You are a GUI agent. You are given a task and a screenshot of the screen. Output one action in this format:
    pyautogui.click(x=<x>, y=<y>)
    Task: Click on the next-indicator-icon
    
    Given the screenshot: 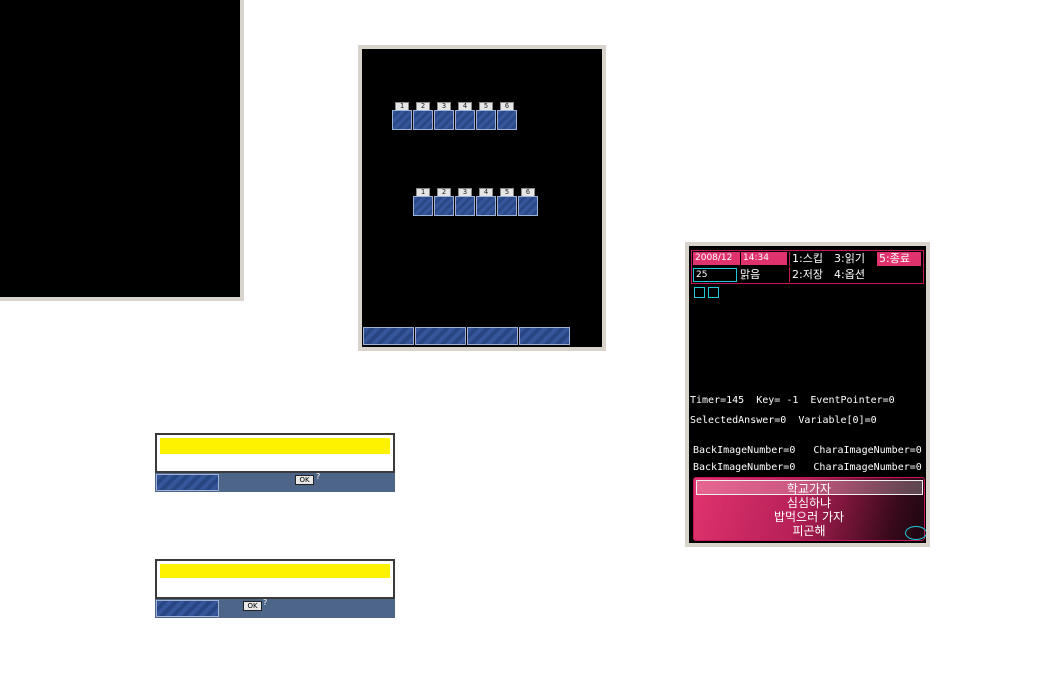 What is the action you would take?
    pyautogui.click(x=915, y=533)
    